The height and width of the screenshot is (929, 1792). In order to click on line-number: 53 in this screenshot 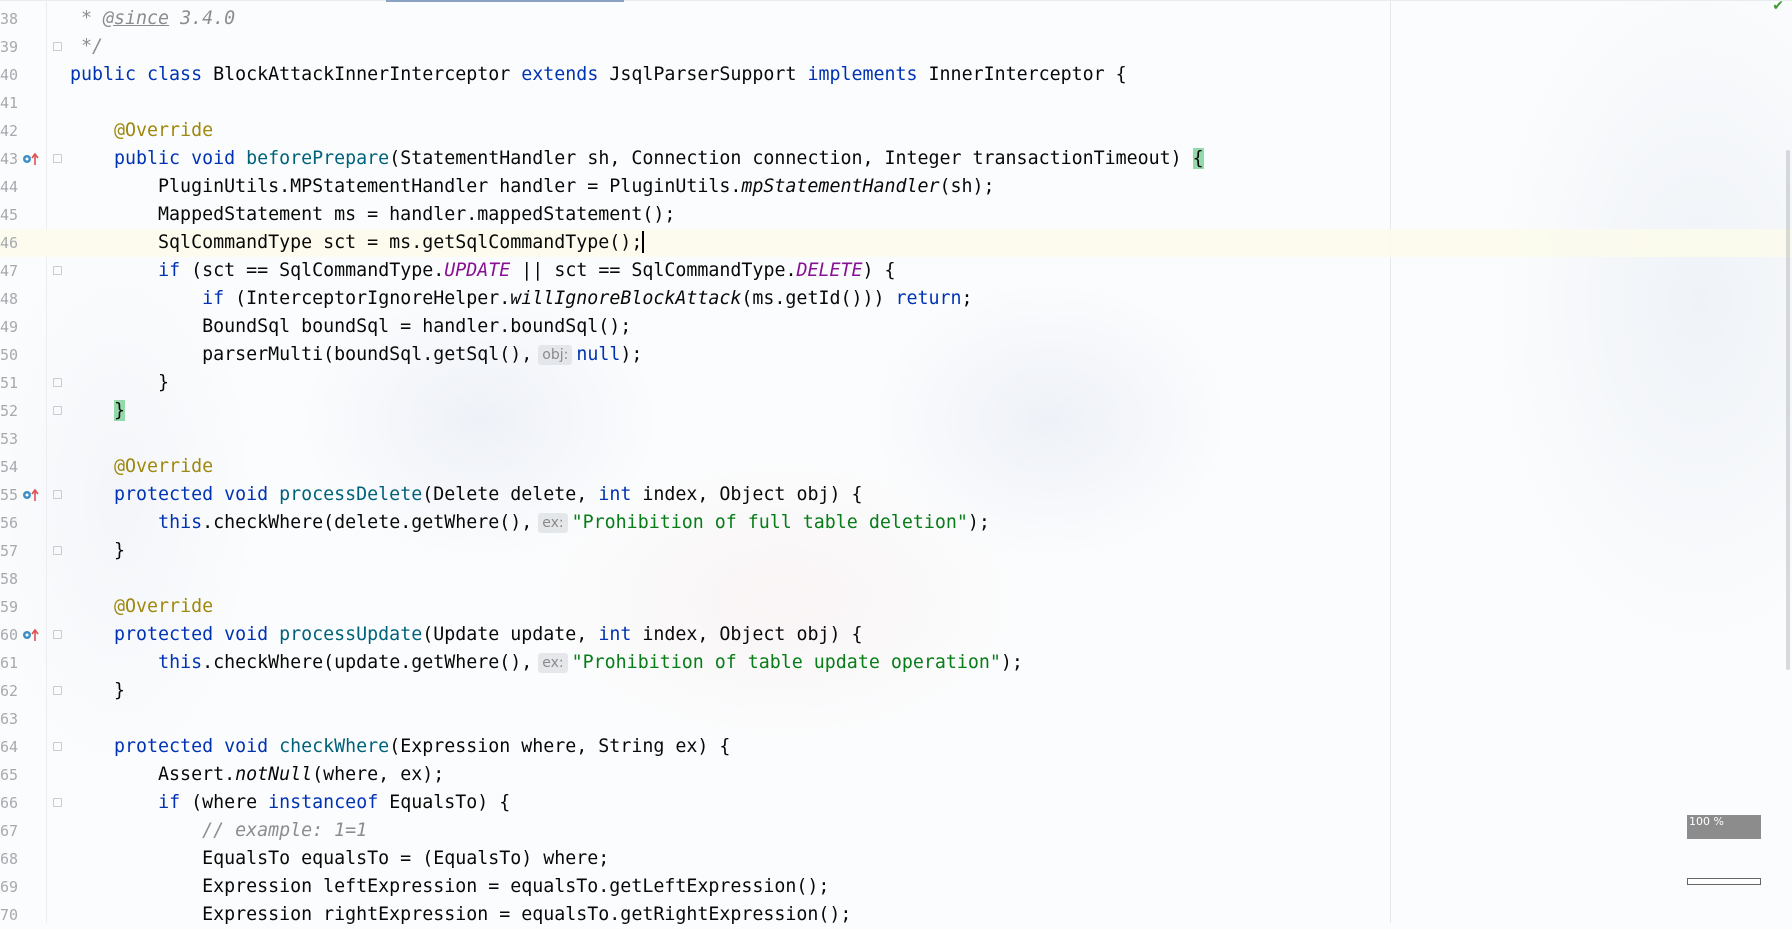, I will do `click(9, 439)`.